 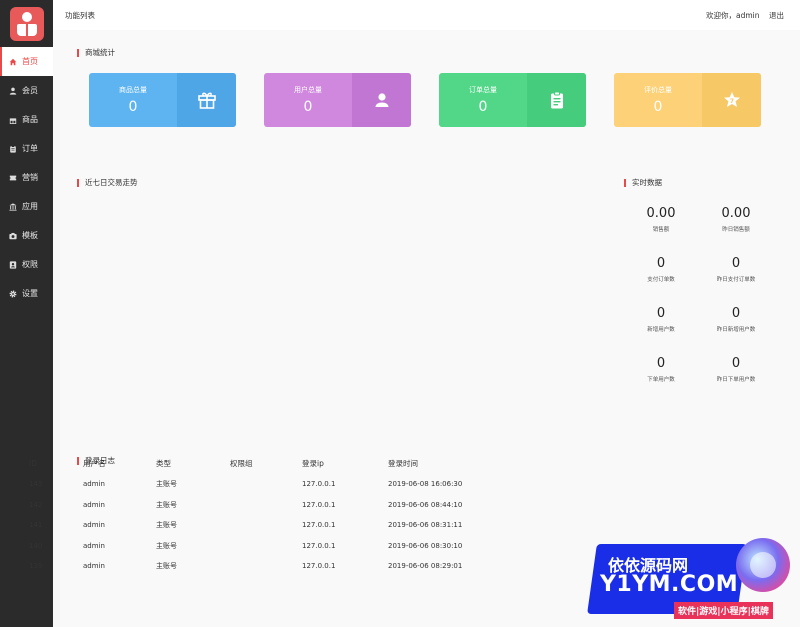 What do you see at coordinates (687, 100) in the screenshot?
I see `stat-card-reviews: 评价总量 0 7` at bounding box center [687, 100].